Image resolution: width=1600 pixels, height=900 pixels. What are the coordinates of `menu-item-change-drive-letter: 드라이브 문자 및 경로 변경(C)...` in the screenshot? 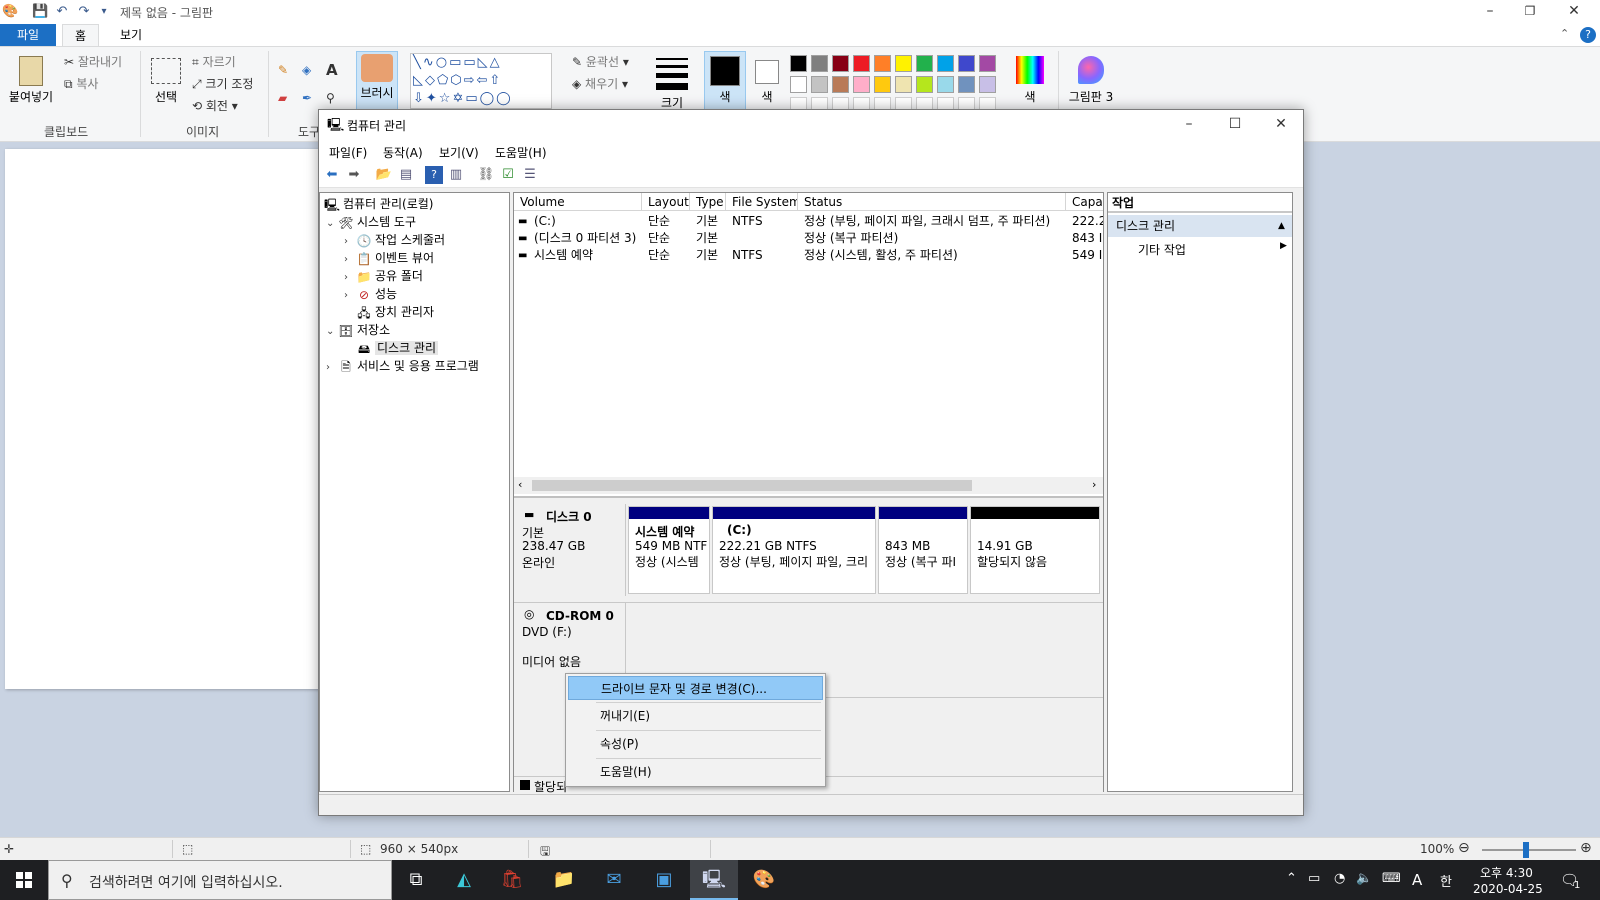 It's located at (695, 688).